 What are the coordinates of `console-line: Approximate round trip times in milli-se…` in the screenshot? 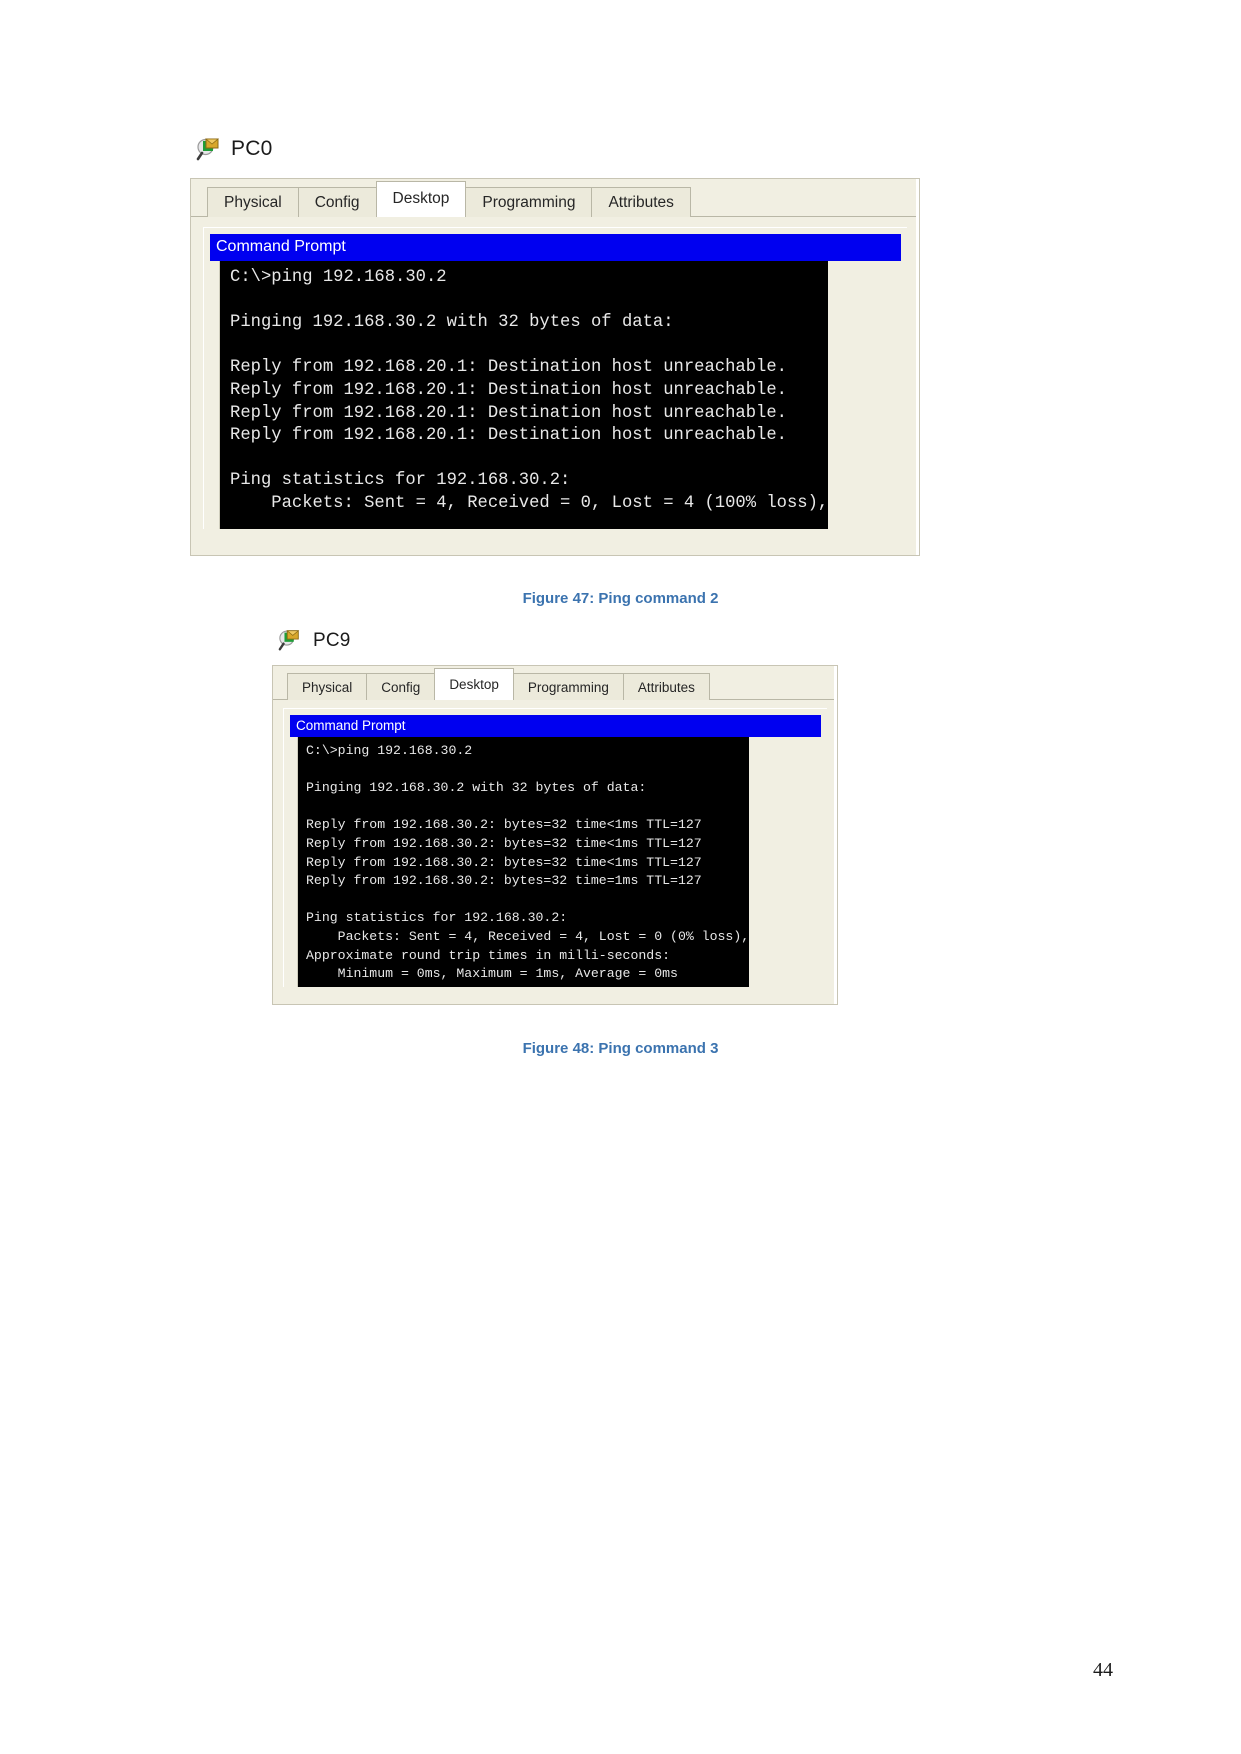 It's located at (488, 955).